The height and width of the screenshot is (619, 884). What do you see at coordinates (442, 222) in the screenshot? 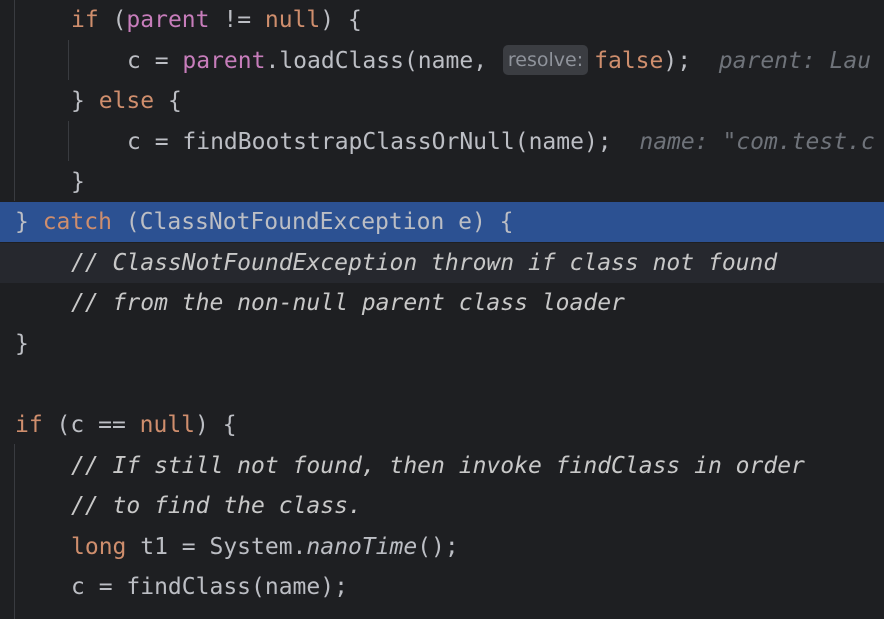
I see `execution-point-line: } catch (ClassNotFoundException e) {` at bounding box center [442, 222].